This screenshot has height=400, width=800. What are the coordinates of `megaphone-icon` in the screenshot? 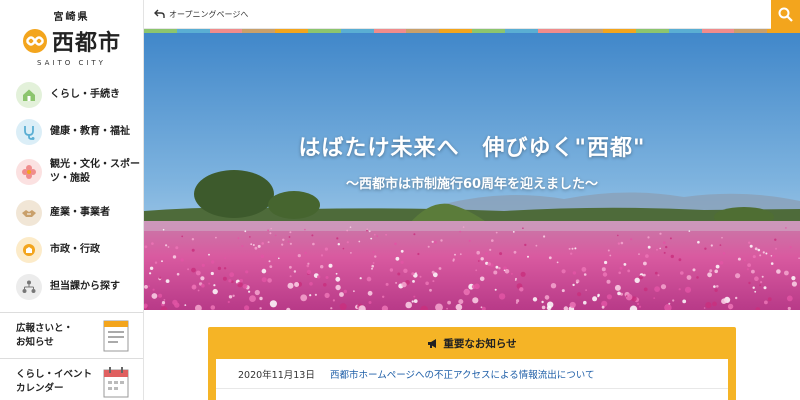 It's located at (432, 343).